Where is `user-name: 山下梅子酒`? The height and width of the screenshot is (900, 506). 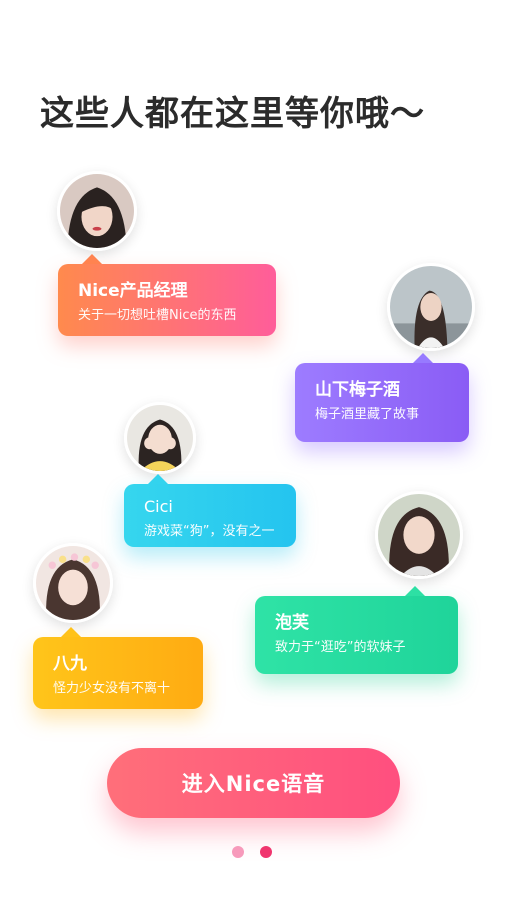 user-name: 山下梅子酒 is located at coordinates (357, 390).